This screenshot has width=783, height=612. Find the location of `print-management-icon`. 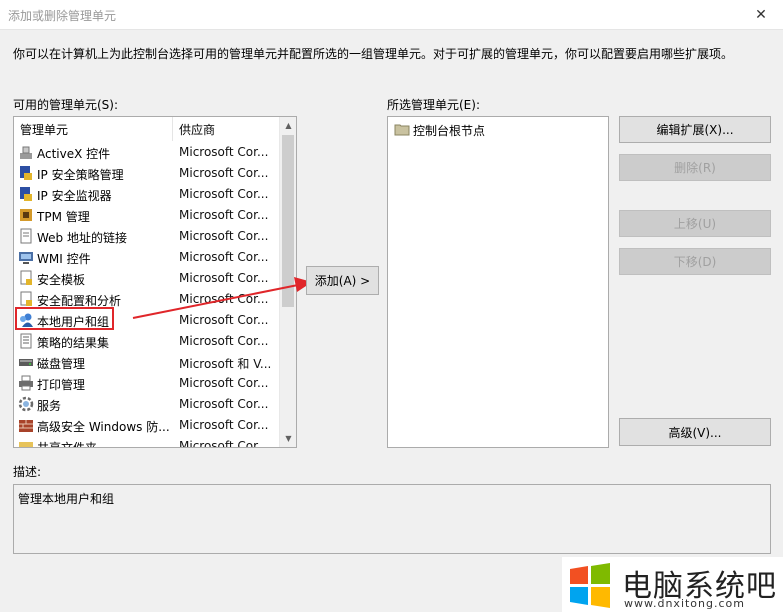

print-management-icon is located at coordinates (26, 383).